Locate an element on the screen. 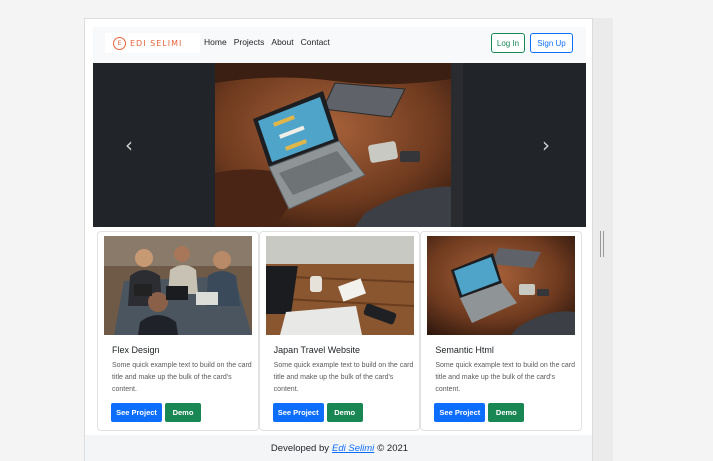 This screenshot has width=713, height=461. footer-copyright: © 2021 is located at coordinates (393, 448).